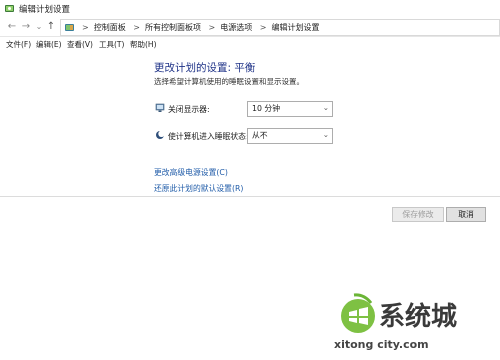 Image resolution: width=500 pixels, height=360 pixels. Describe the element at coordinates (250, 9) in the screenshot. I see `title-bar: 编辑计划设置` at that location.